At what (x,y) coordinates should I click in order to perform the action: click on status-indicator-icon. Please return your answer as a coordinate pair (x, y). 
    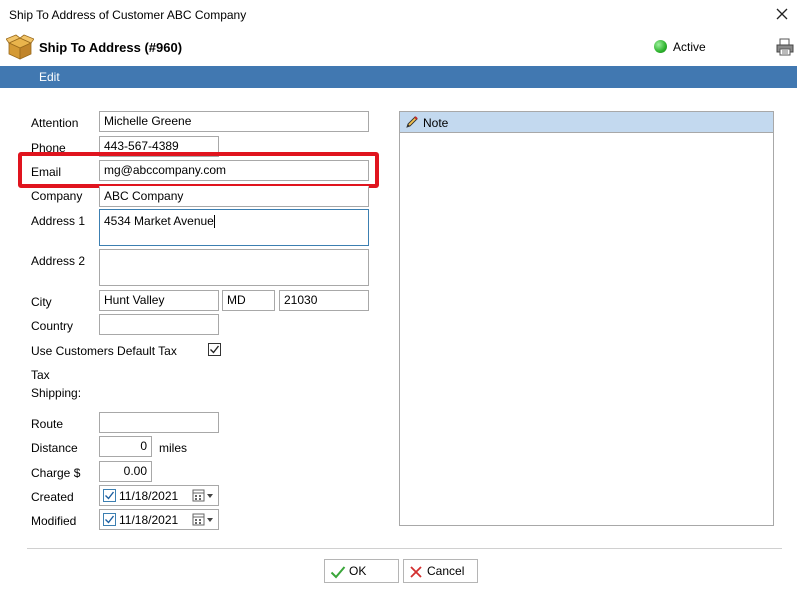
    Looking at the image, I should click on (660, 46).